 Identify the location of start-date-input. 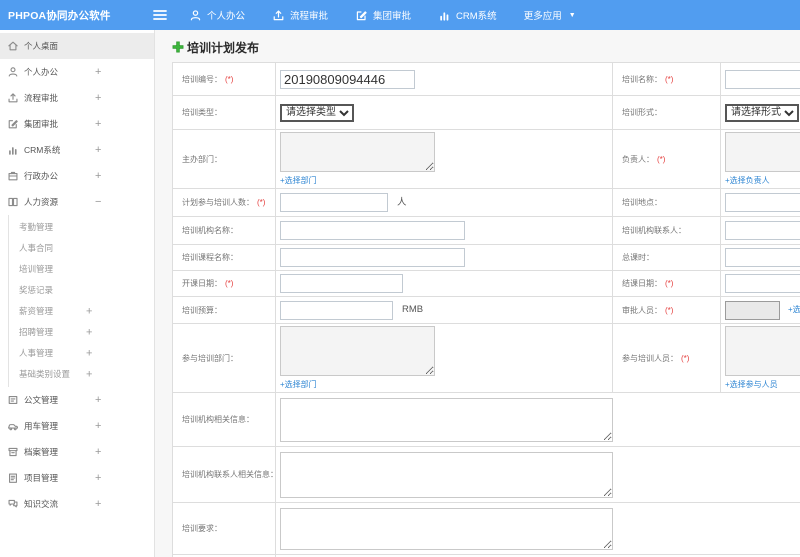
(341, 283).